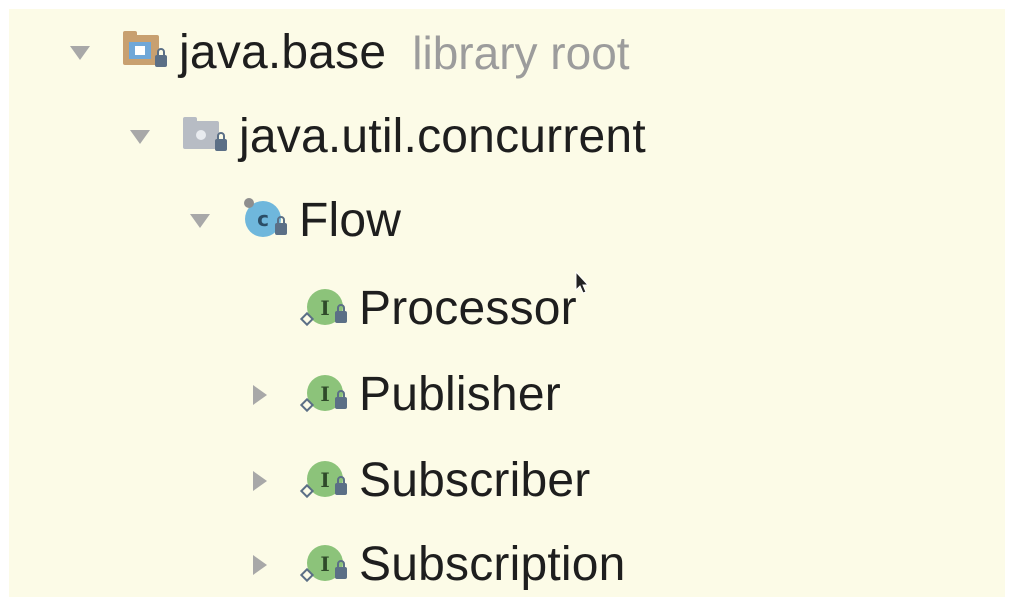 The height and width of the screenshot is (599, 1011). Describe the element at coordinates (442, 136) in the screenshot. I see `node-label: java.util.concurrent` at that location.